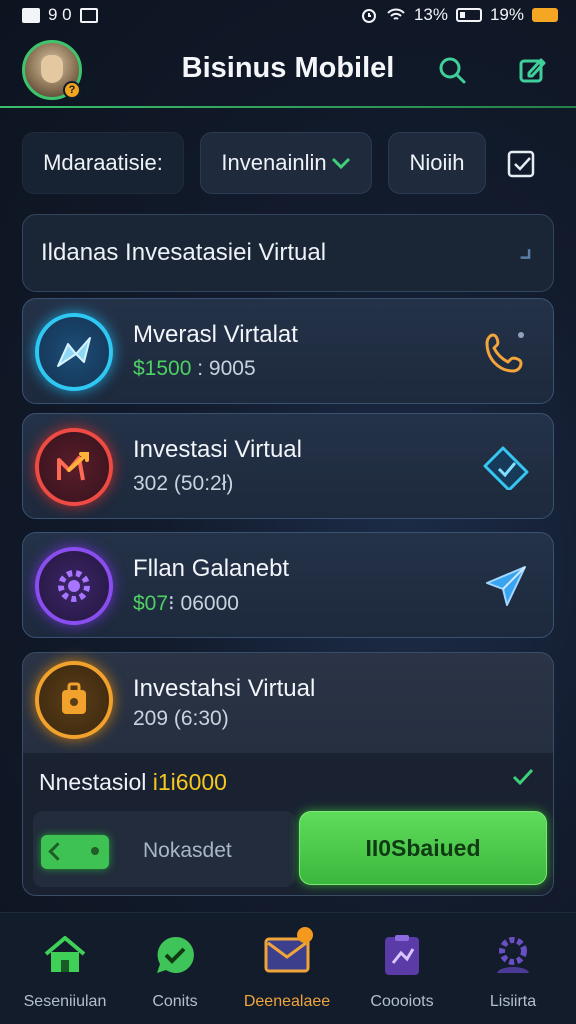 The image size is (576, 1024). I want to click on send-button, so click(506, 586).